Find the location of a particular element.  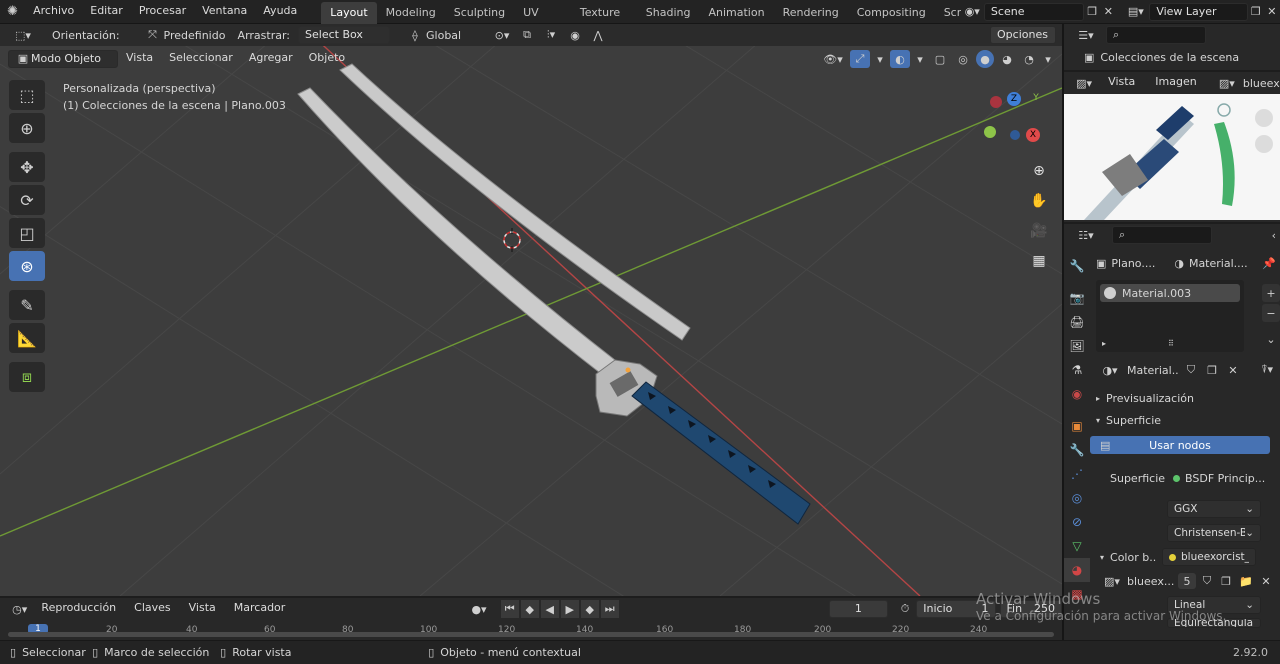

tool-scale: ◰ is located at coordinates (27, 233).